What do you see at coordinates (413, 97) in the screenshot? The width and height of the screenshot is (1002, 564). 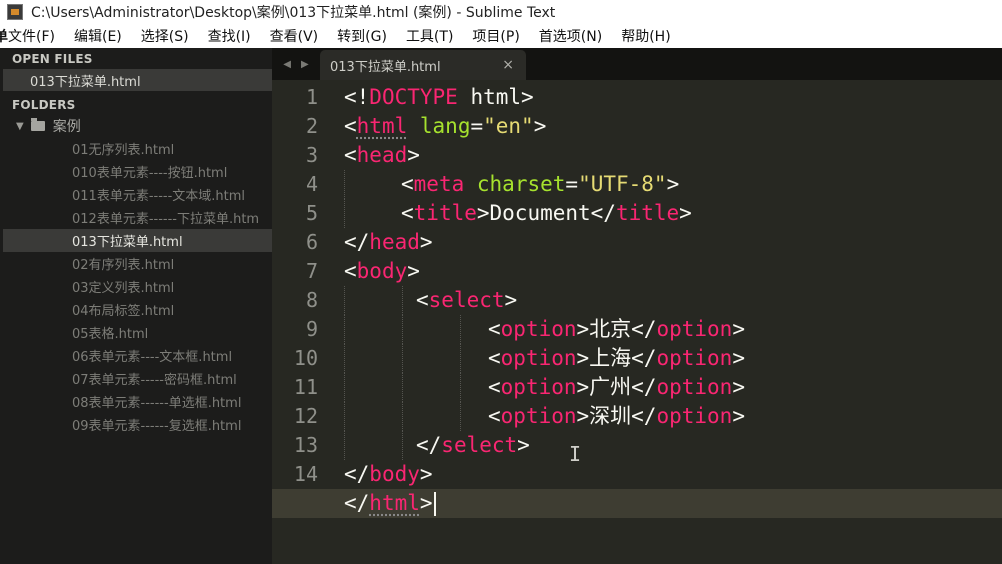 I see `code-token: DOCTYPE` at bounding box center [413, 97].